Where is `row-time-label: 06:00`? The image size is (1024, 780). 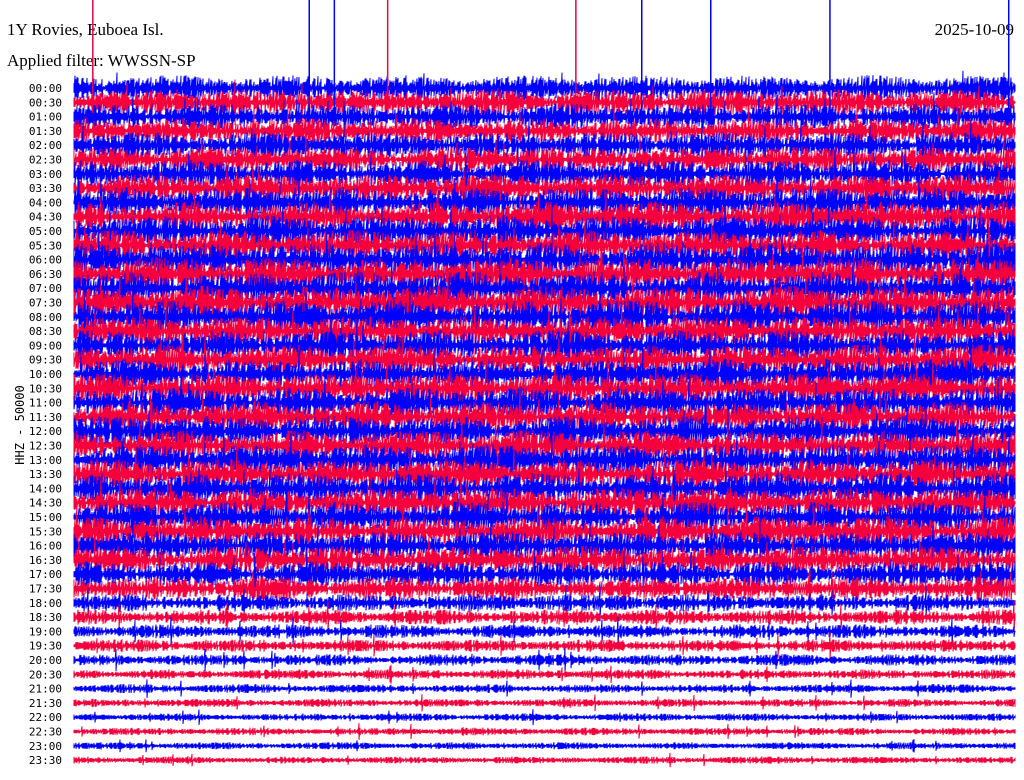 row-time-label: 06:00 is located at coordinates (45, 260).